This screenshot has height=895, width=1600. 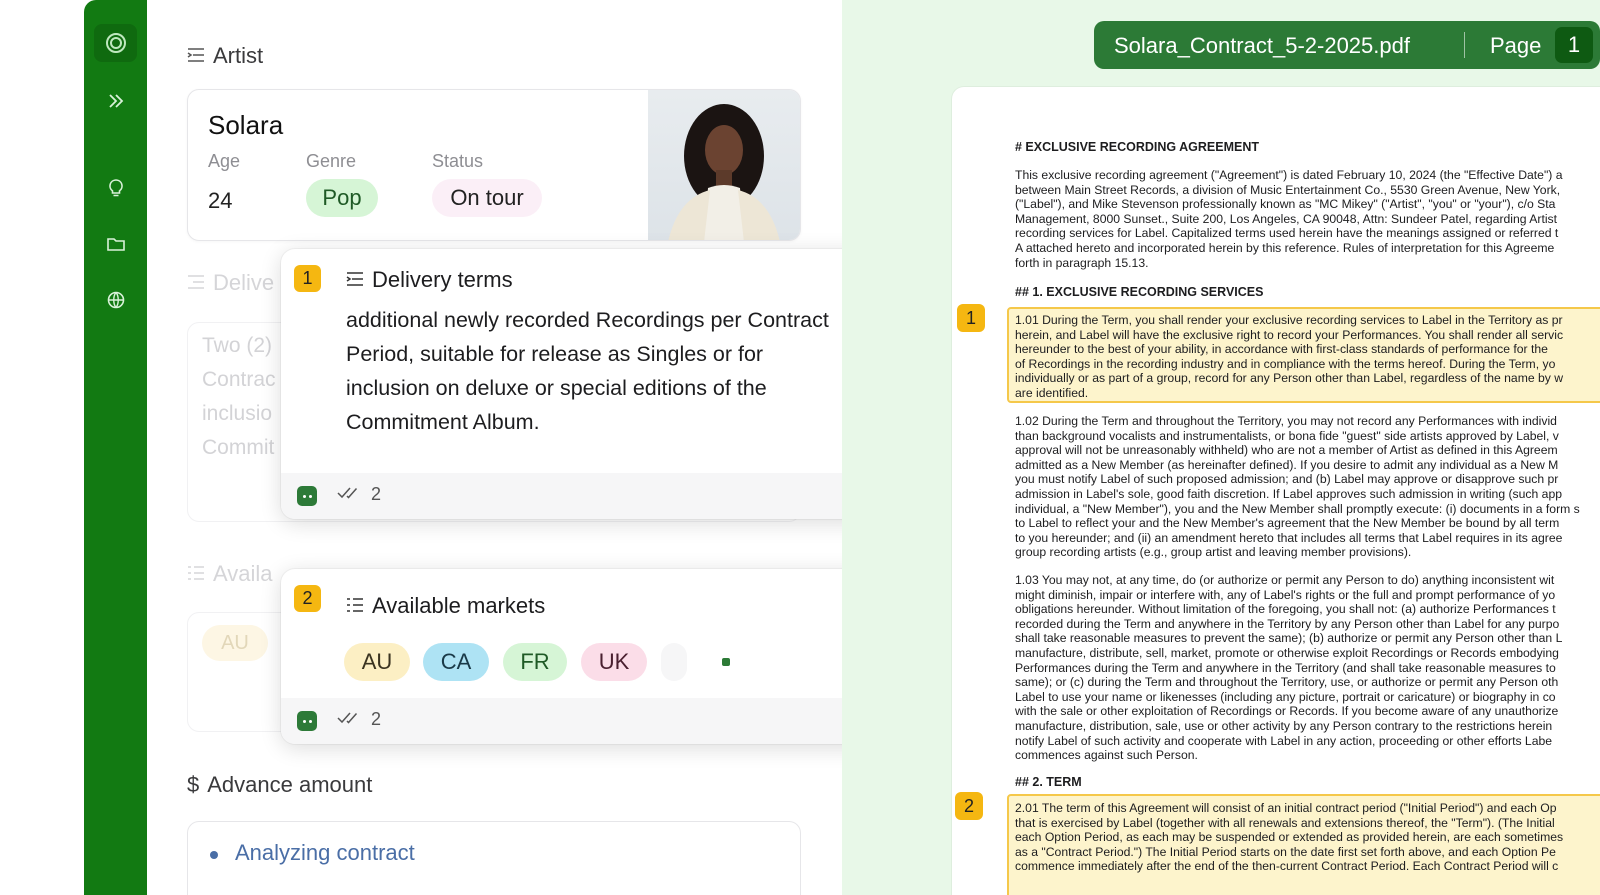 I want to click on doc-citation-badge-1: 1, so click(x=971, y=318).